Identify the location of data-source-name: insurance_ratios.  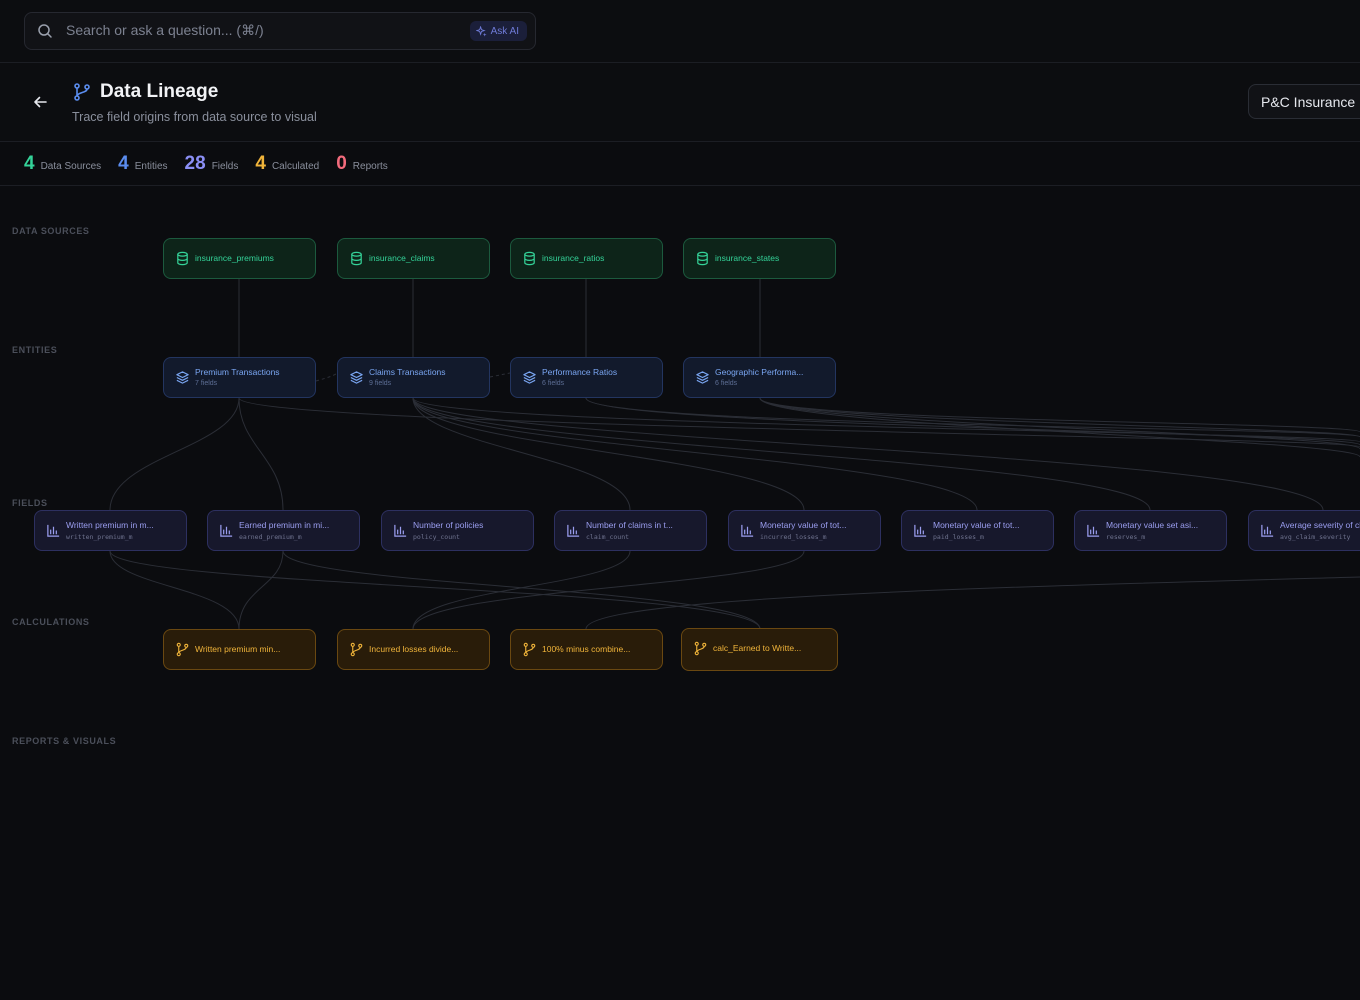
(573, 258).